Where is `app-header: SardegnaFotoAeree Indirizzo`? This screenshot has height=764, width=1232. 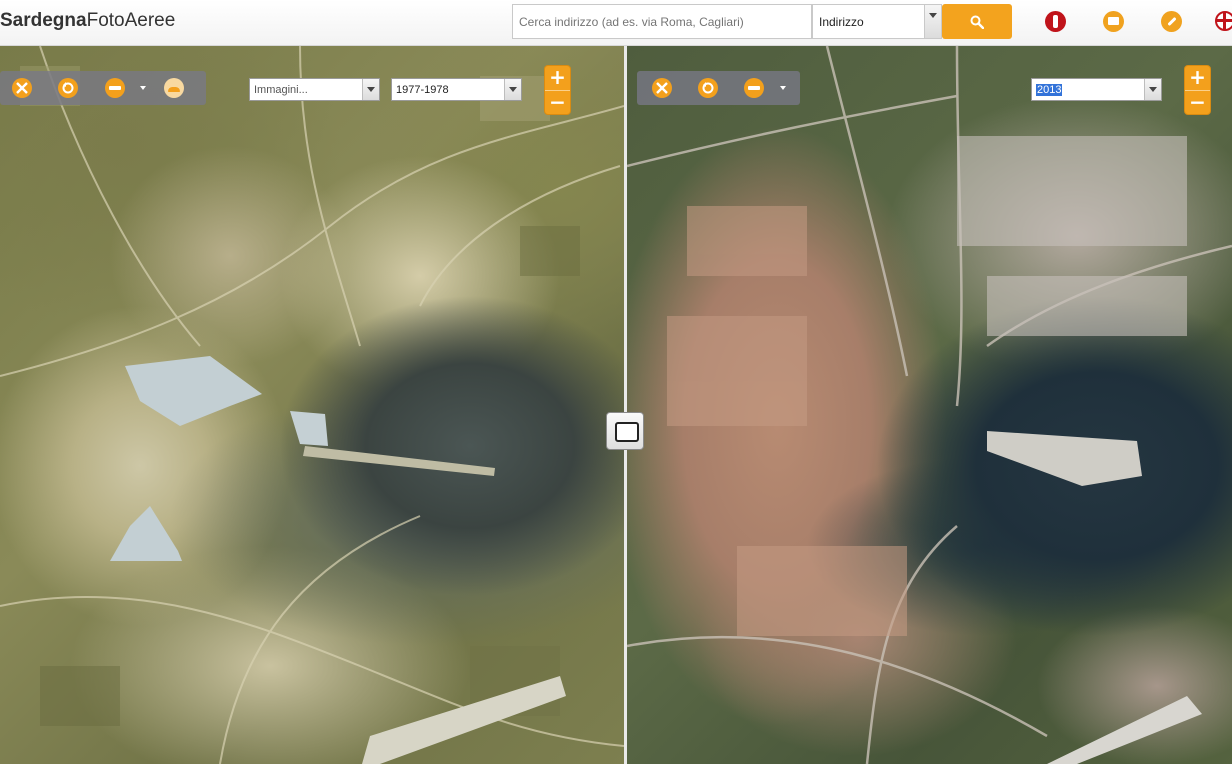 app-header: SardegnaFotoAeree Indirizzo is located at coordinates (616, 23).